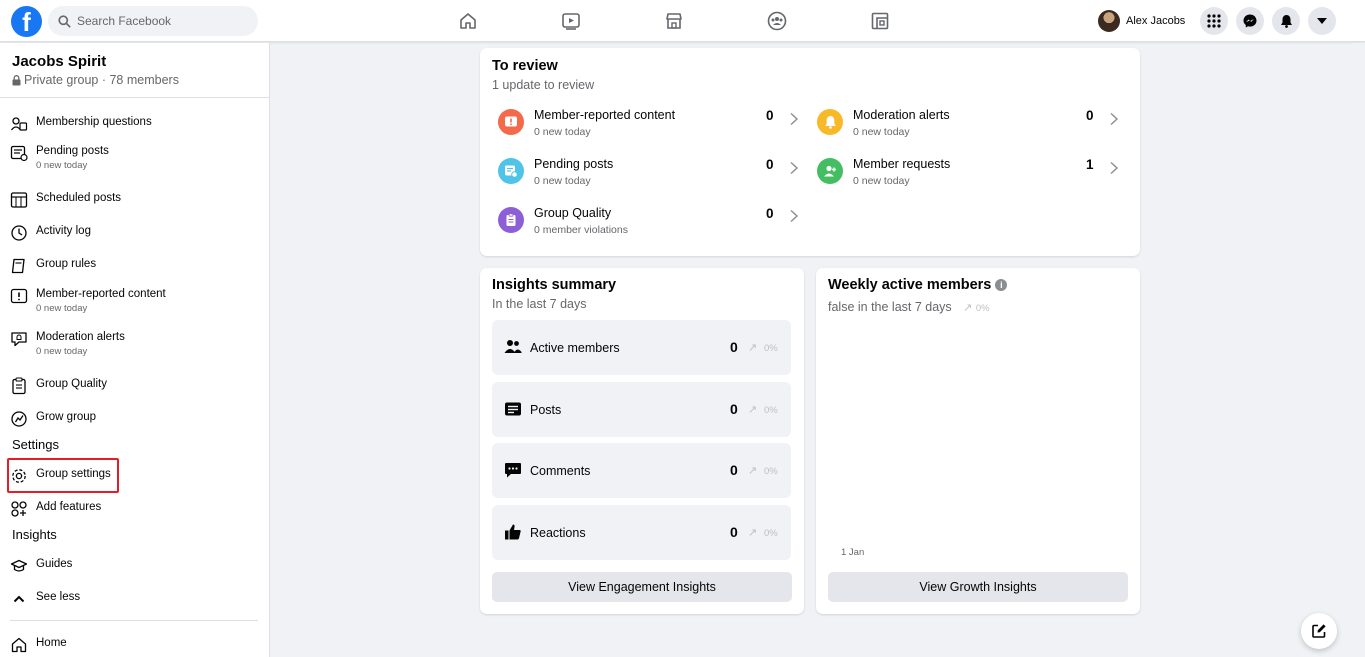 This screenshot has height=657, width=1365. What do you see at coordinates (41, 566) in the screenshot?
I see `sidebar-item-guides: Guides` at bounding box center [41, 566].